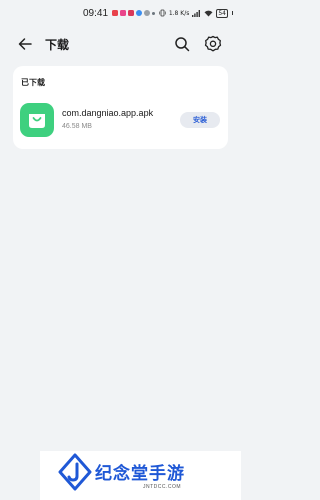 Image resolution: width=320 pixels, height=500 pixels. I want to click on wifi-icon, so click(208, 13).